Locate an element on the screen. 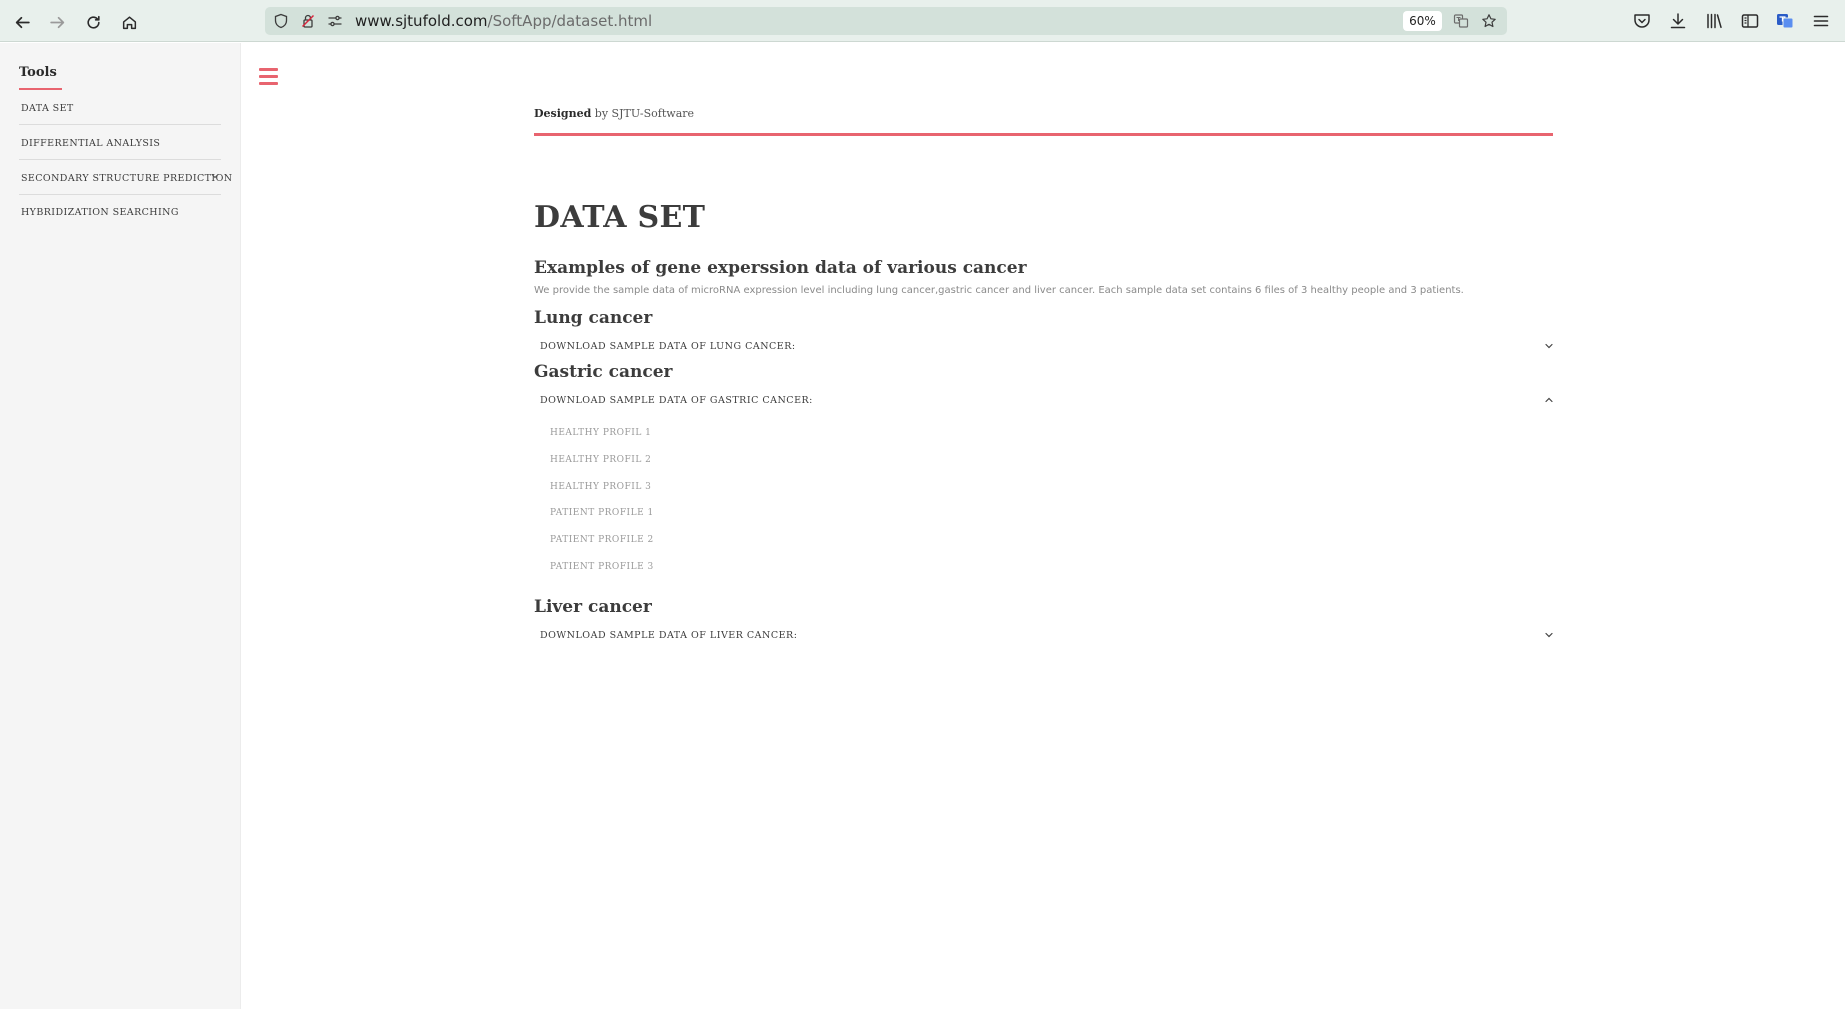  designed-bold: Designed is located at coordinates (563, 113).